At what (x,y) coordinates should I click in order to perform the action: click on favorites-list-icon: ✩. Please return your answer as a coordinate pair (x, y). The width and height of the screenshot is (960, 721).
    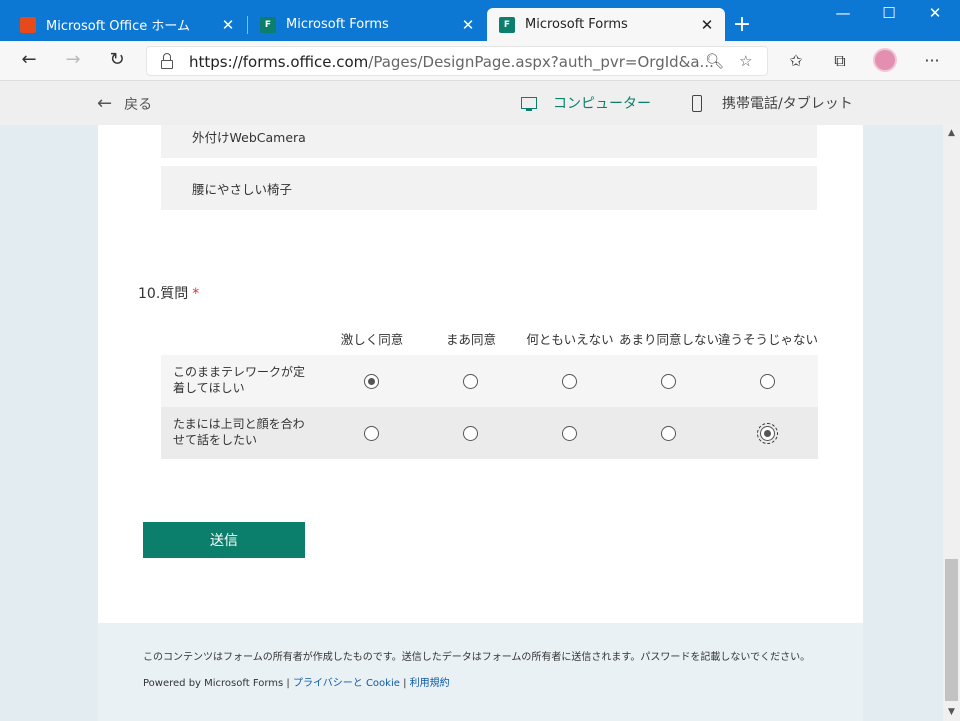
    Looking at the image, I should click on (796, 60).